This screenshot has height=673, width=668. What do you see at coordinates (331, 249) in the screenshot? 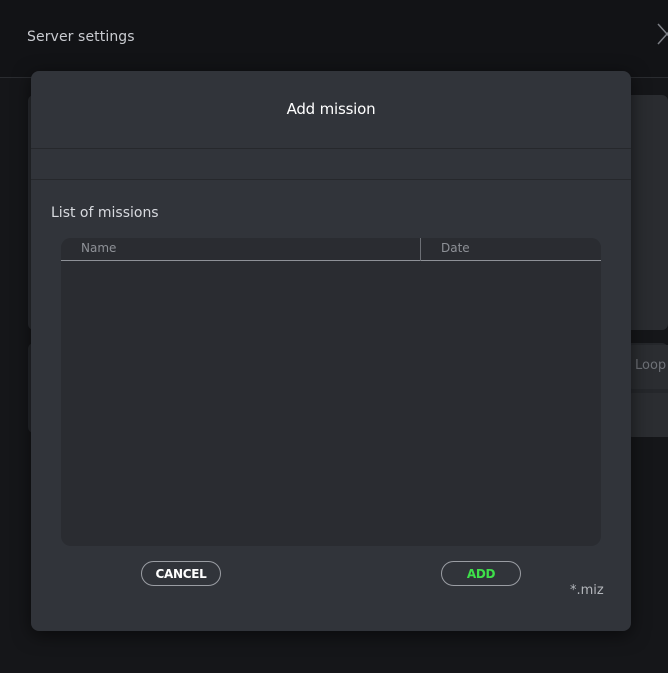
I see `table-header: Name Date` at bounding box center [331, 249].